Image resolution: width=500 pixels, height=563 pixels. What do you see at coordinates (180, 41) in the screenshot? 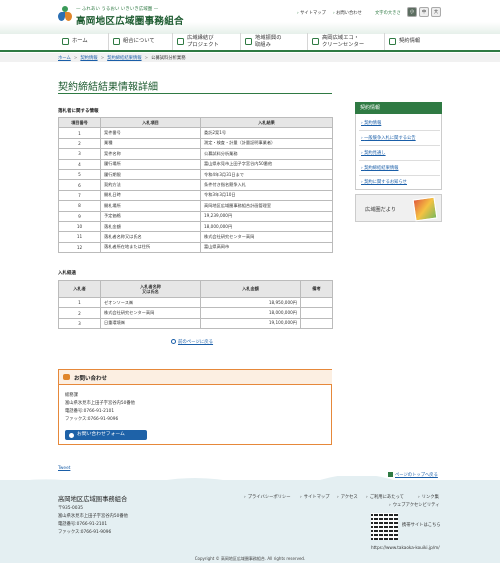
I see `heart-icon` at bounding box center [180, 41].